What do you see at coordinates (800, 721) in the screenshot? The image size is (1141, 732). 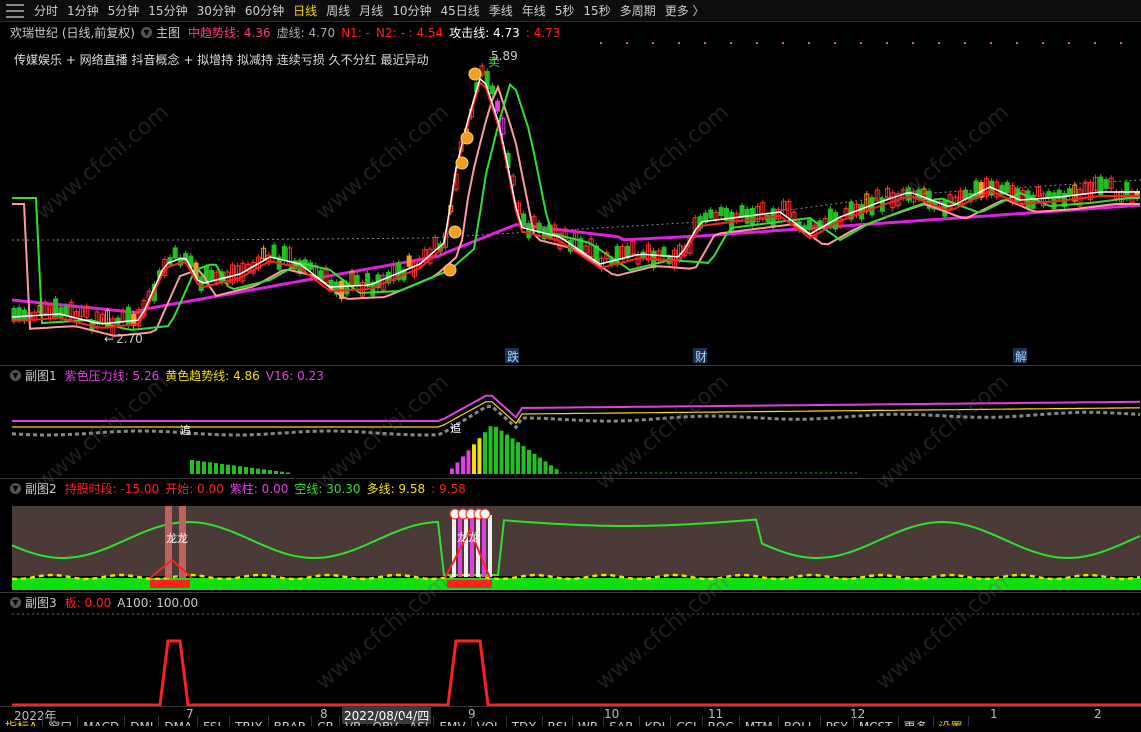 I see `indicator-tab-22: BOLL` at bounding box center [800, 721].